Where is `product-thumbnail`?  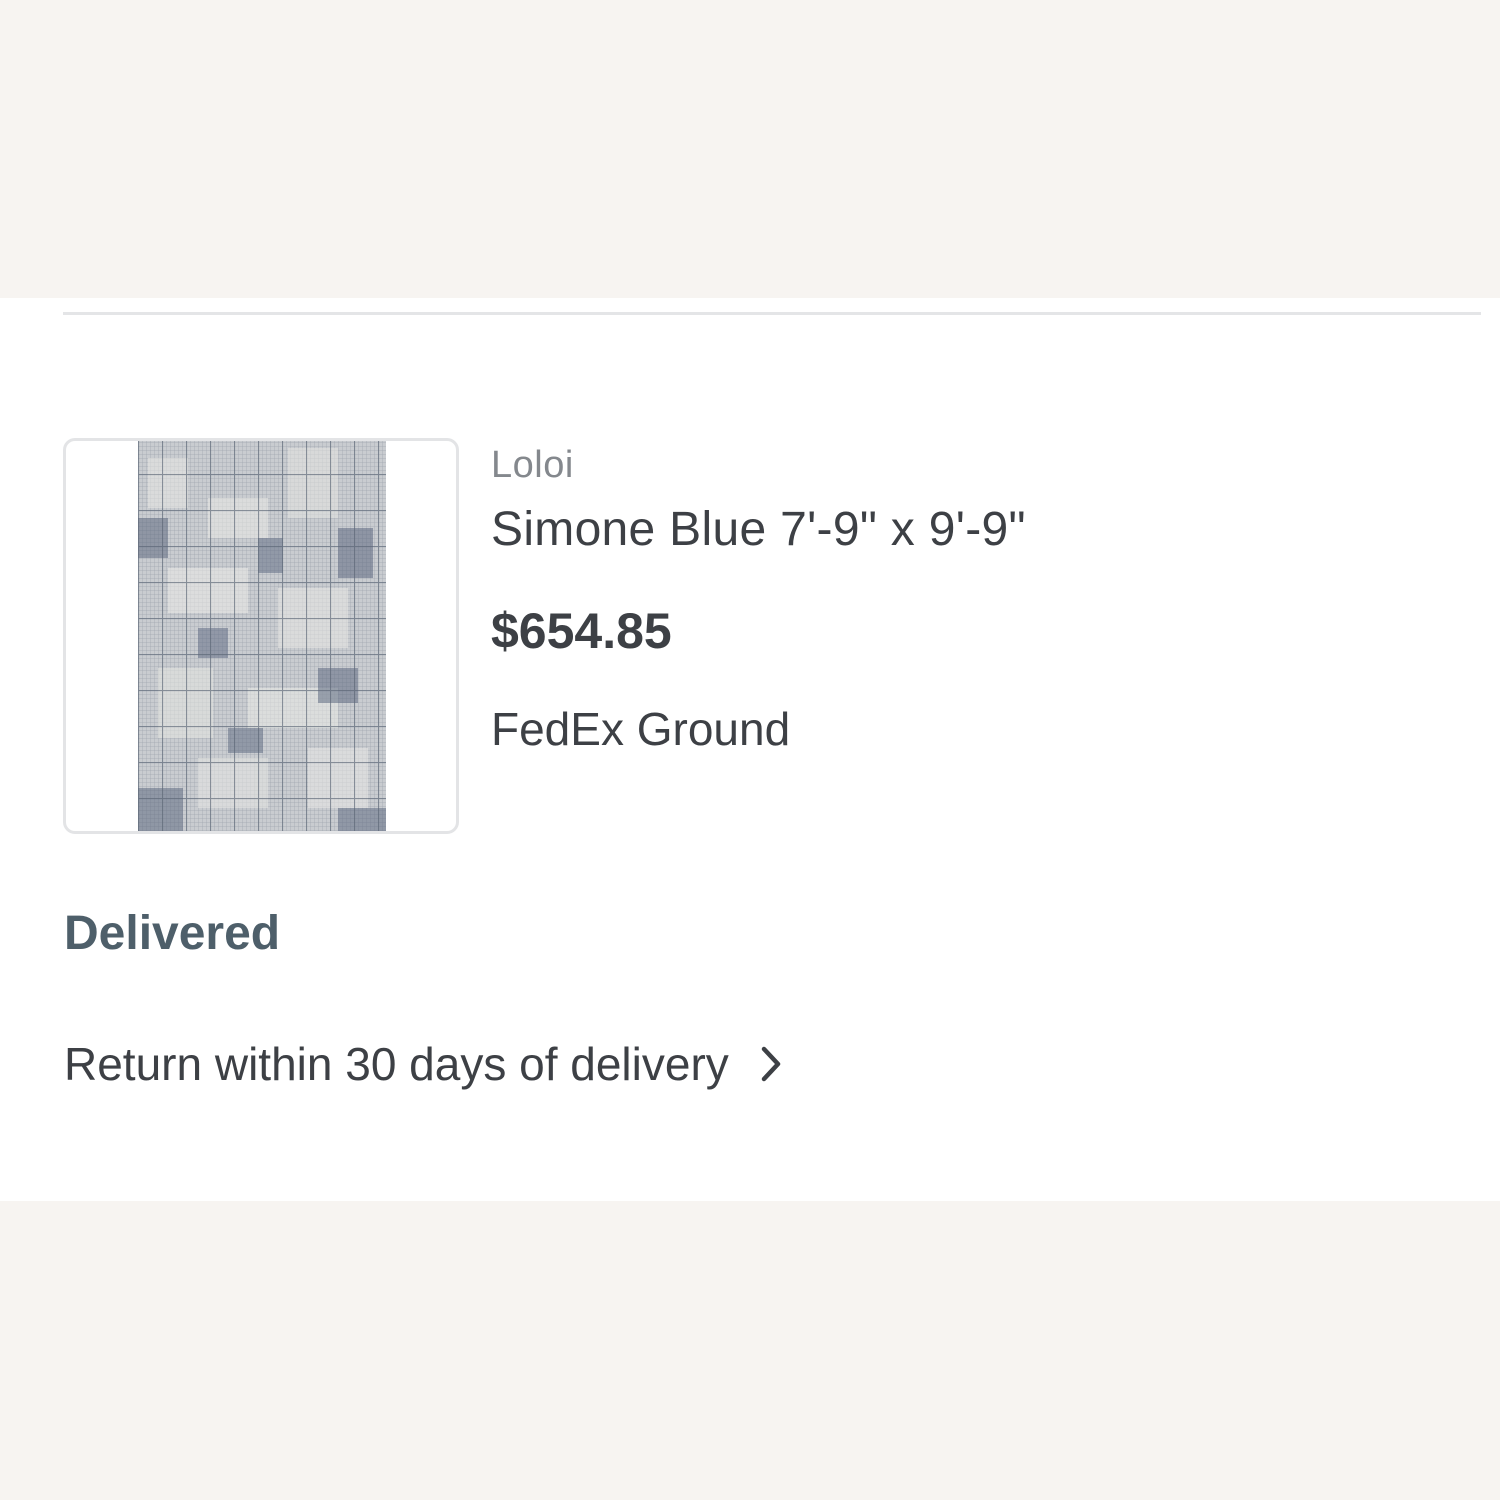
product-thumbnail is located at coordinates (261, 636).